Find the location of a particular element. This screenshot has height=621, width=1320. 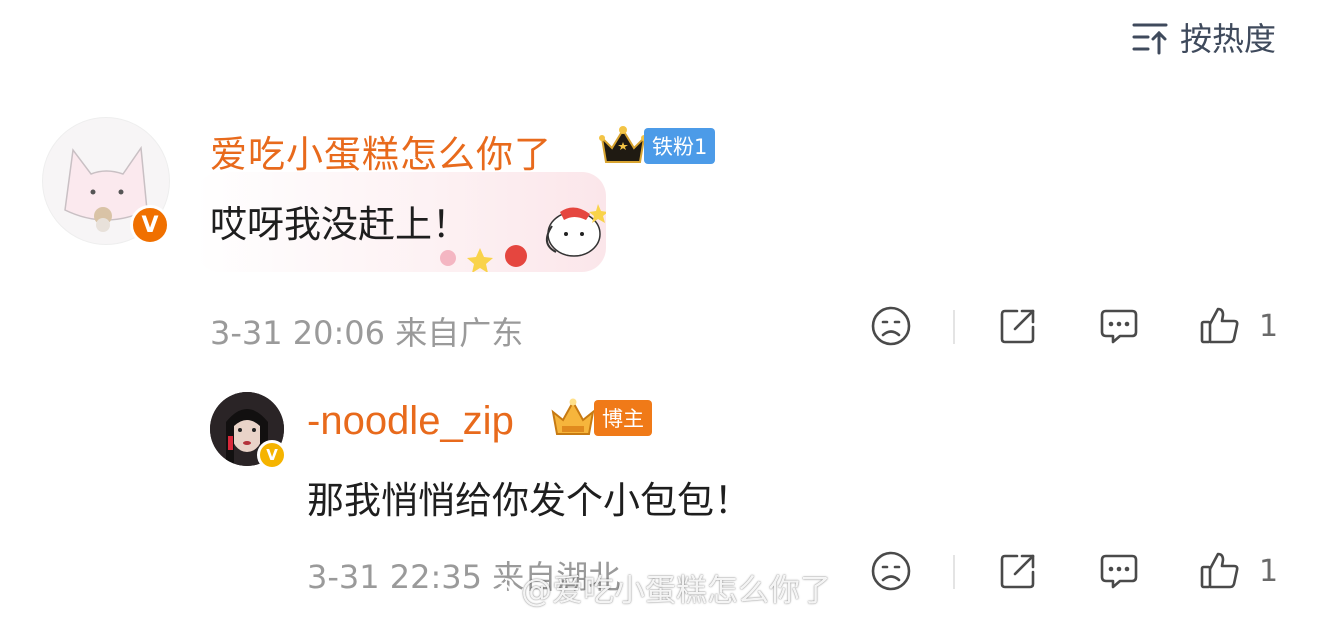

comment-username: 爱吃小蛋糕怎么你了 is located at coordinates (381, 151).